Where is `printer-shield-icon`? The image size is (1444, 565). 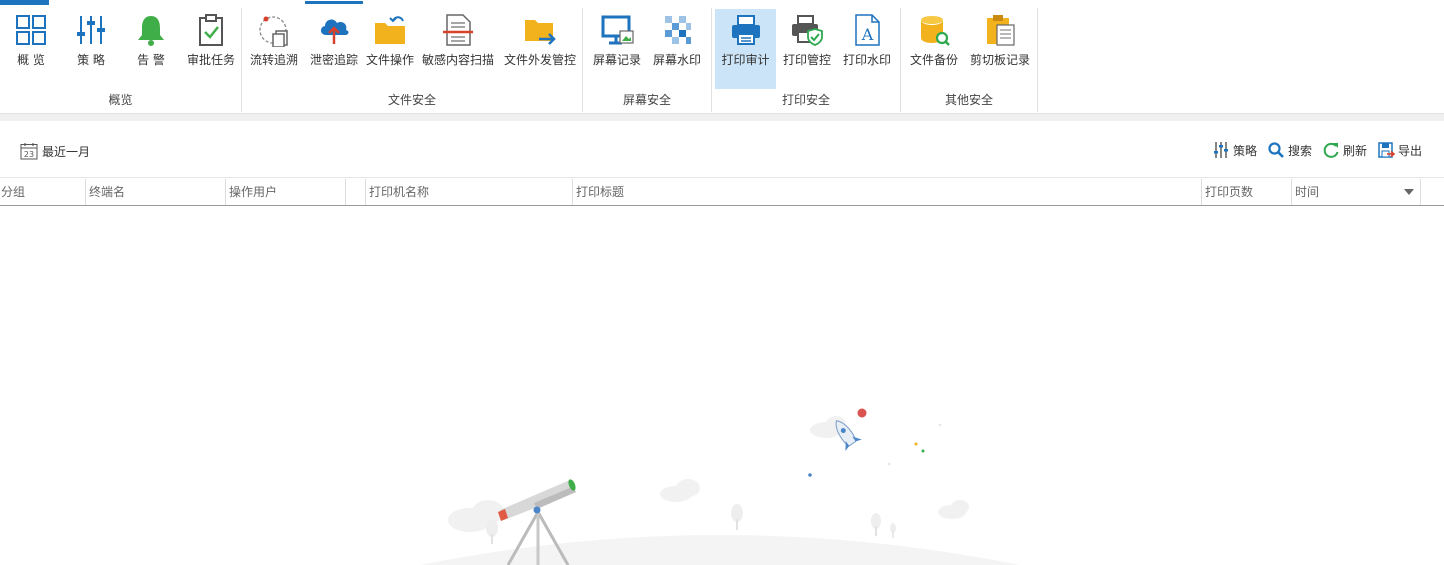 printer-shield-icon is located at coordinates (807, 30).